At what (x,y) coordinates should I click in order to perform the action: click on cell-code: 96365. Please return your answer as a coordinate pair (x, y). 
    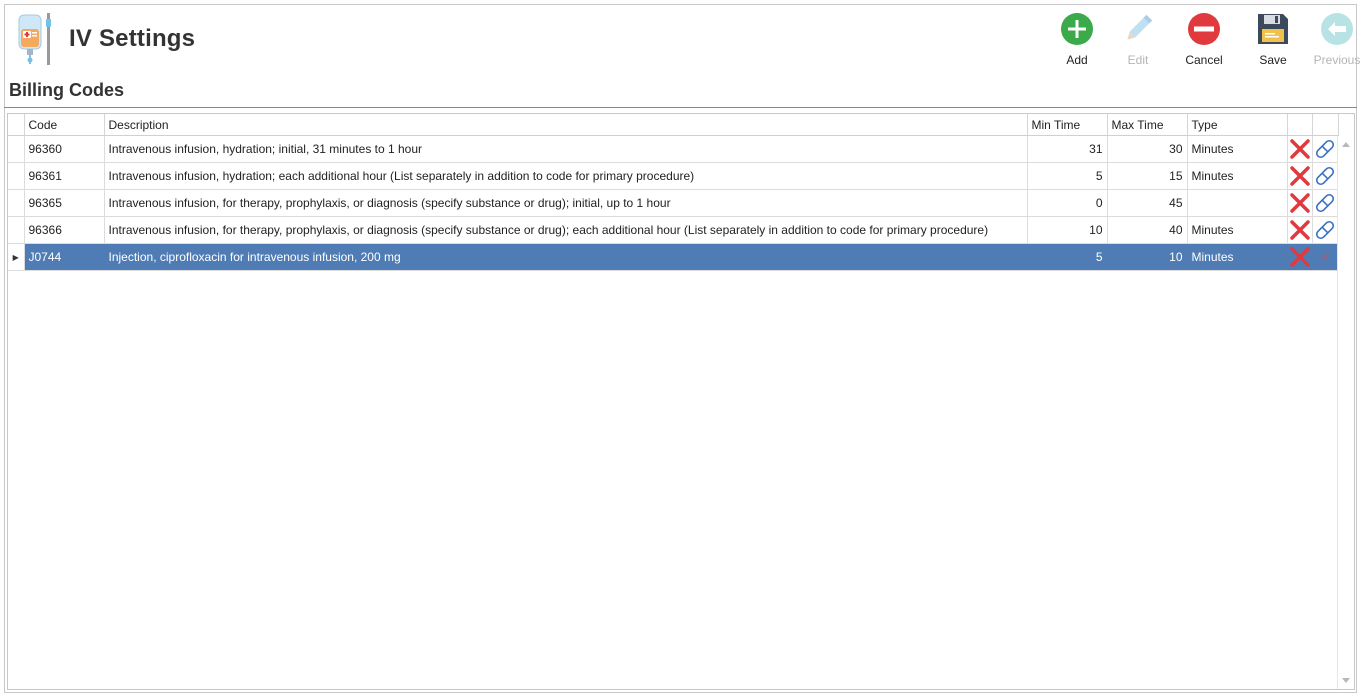
    Looking at the image, I should click on (64, 203).